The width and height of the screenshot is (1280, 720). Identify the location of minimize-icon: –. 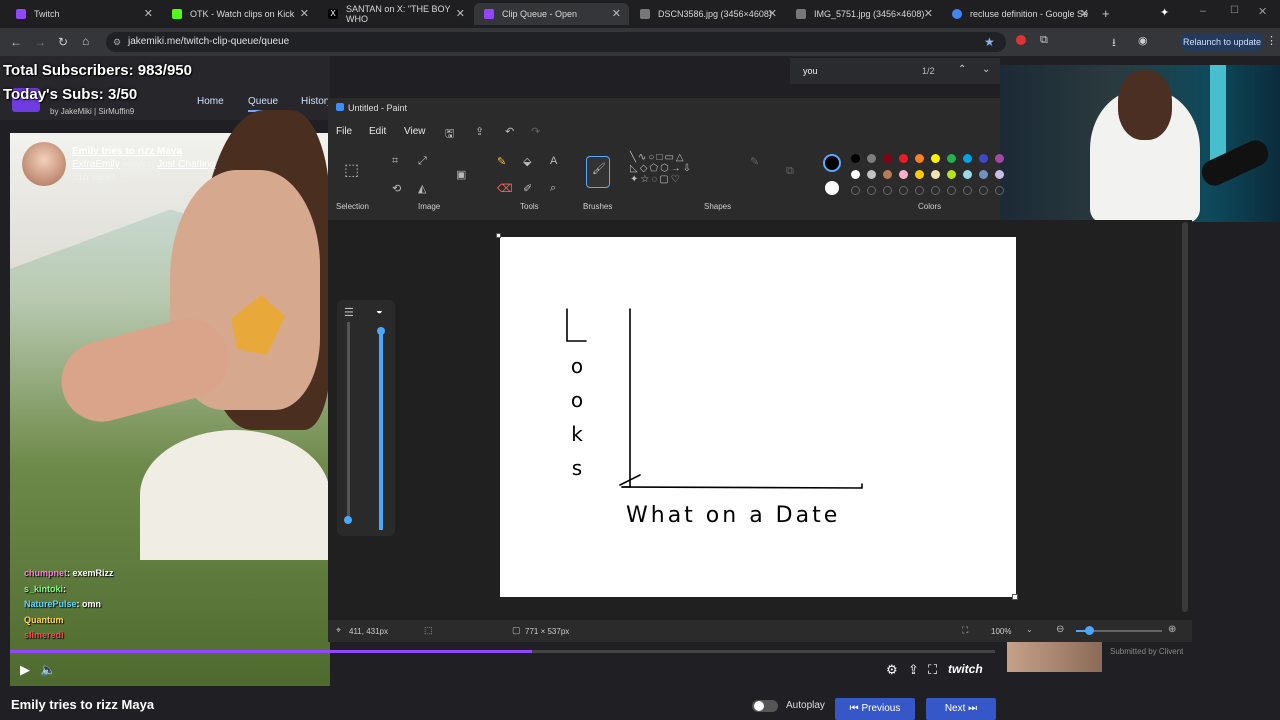
(1203, 11).